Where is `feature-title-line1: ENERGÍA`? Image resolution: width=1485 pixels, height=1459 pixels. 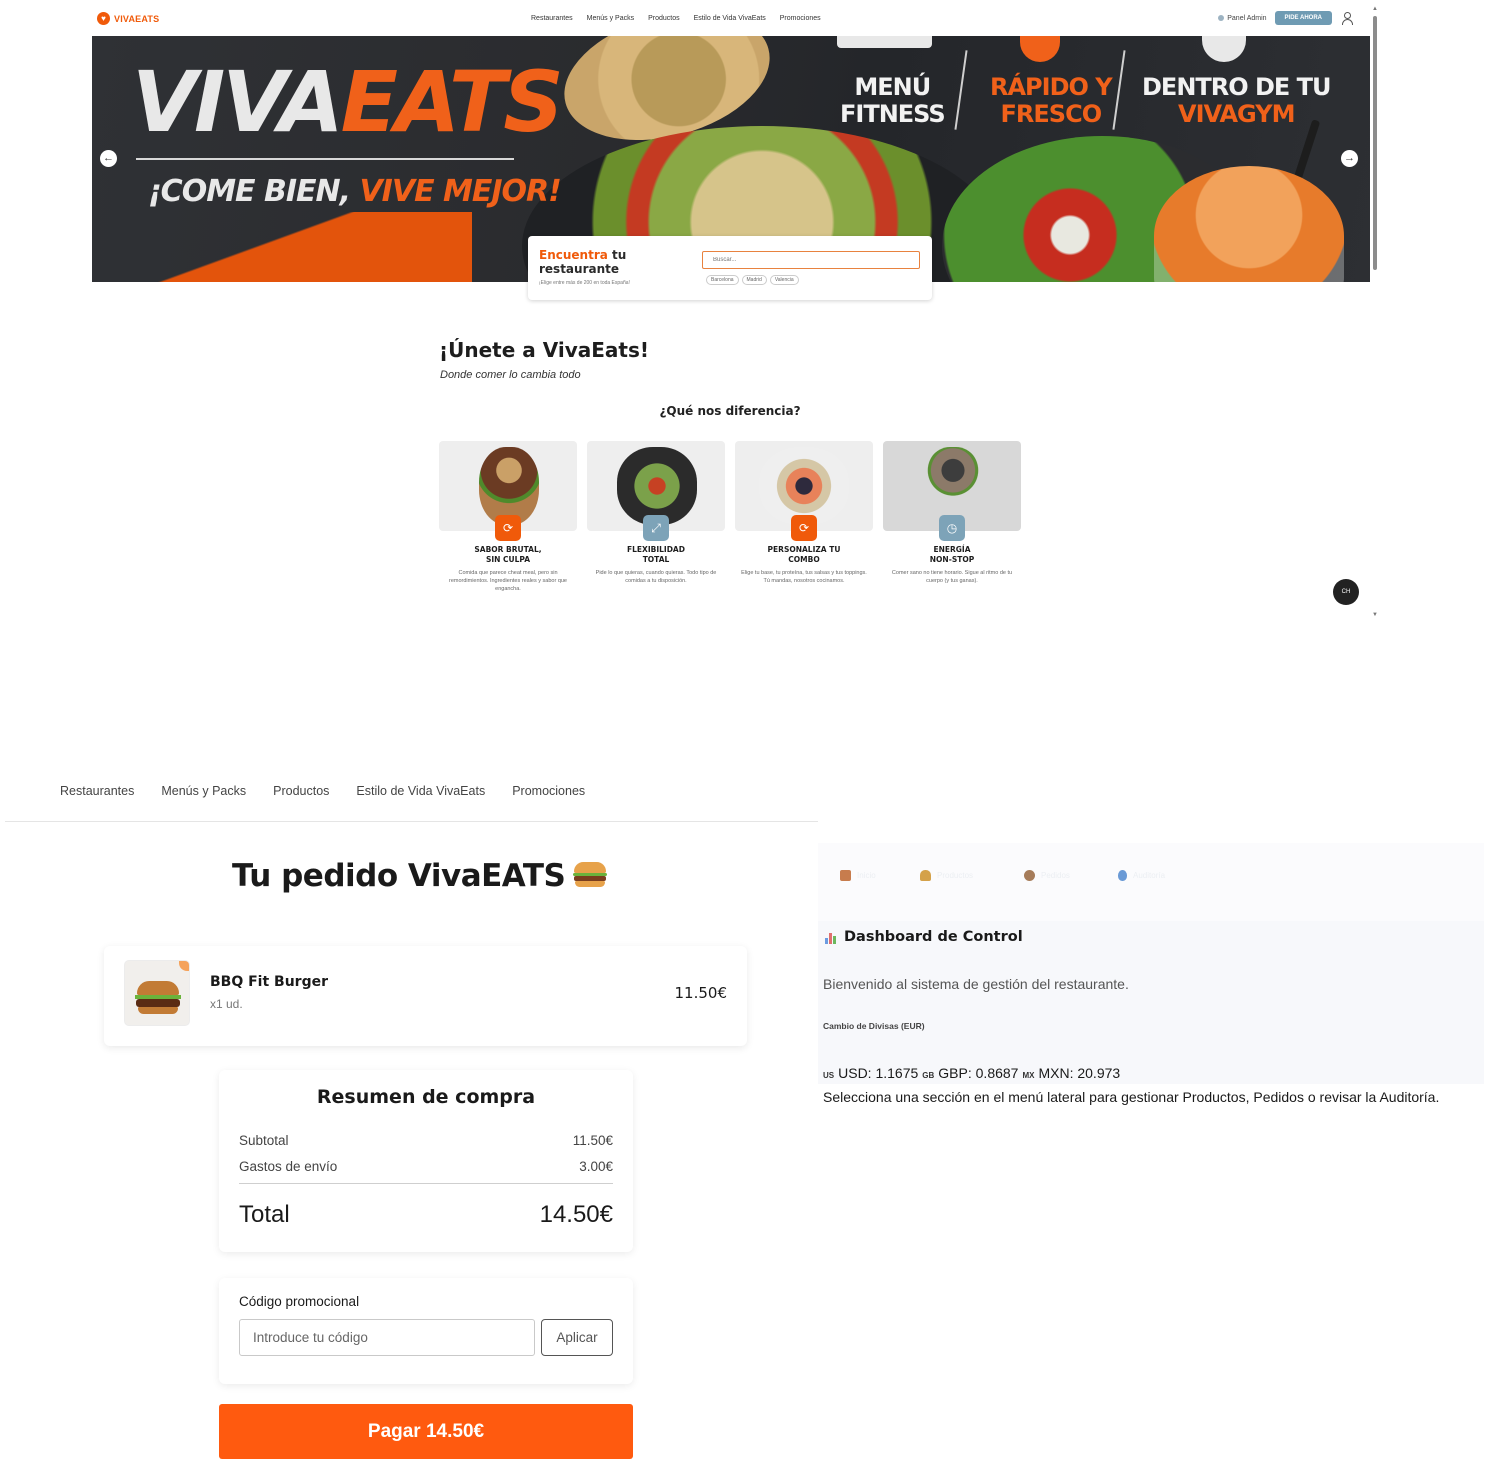 feature-title-line1: ENERGÍA is located at coordinates (952, 549).